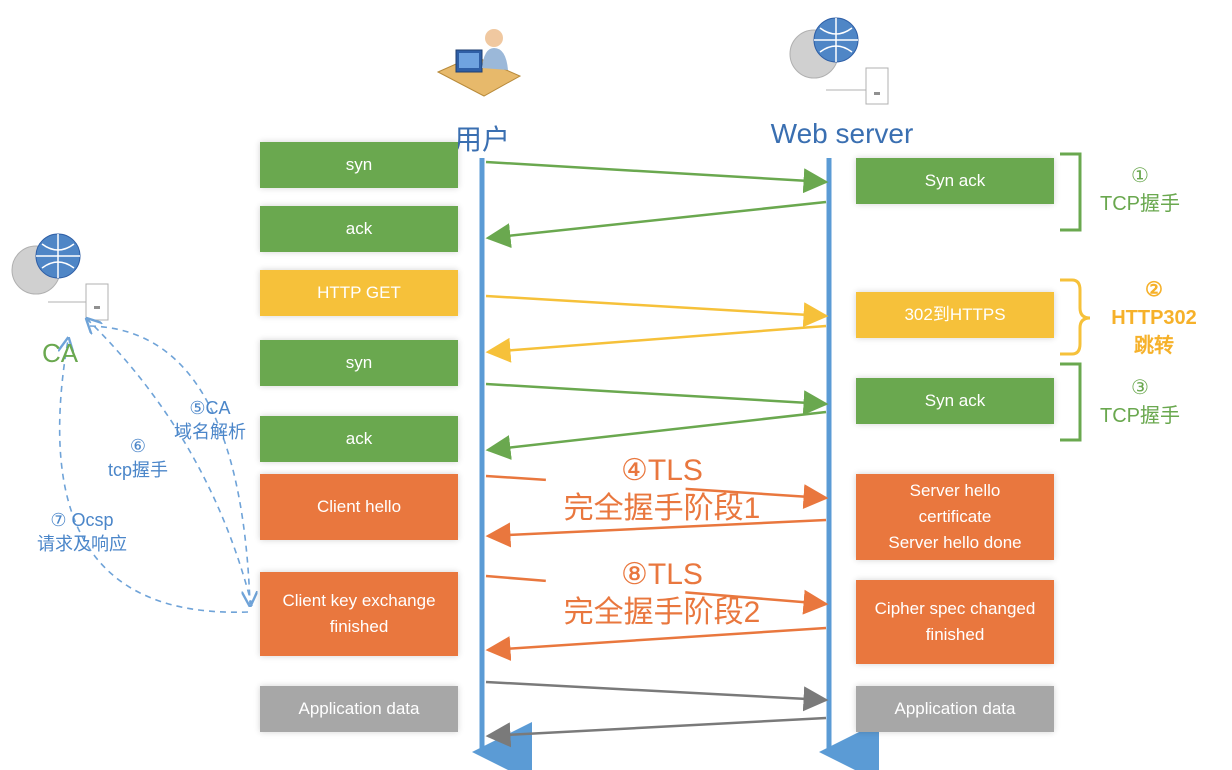 Image resolution: width=1232 pixels, height=770 pixels. Describe the element at coordinates (657, 311) in the screenshot. I see `arrow-http-get` at that location.